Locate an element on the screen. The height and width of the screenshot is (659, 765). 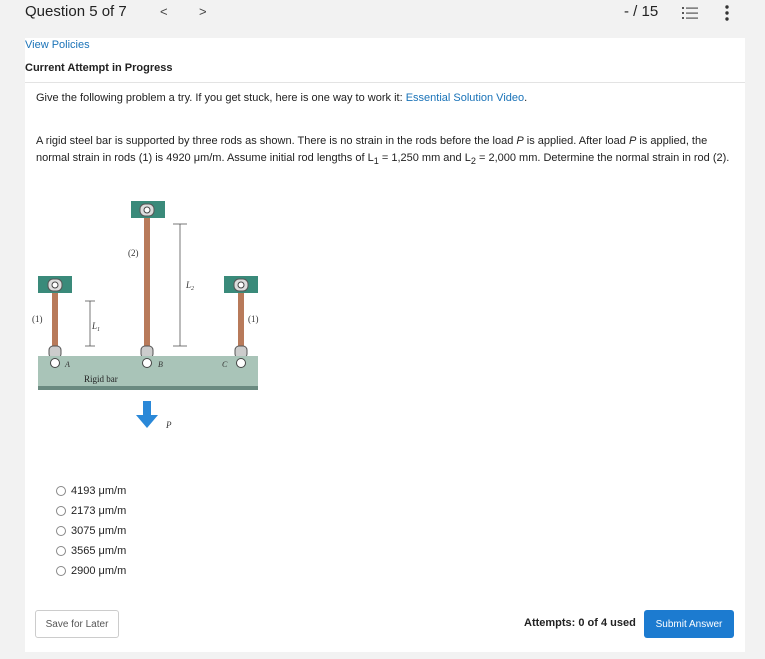
point-a-label: A is located at coordinates (67, 364).